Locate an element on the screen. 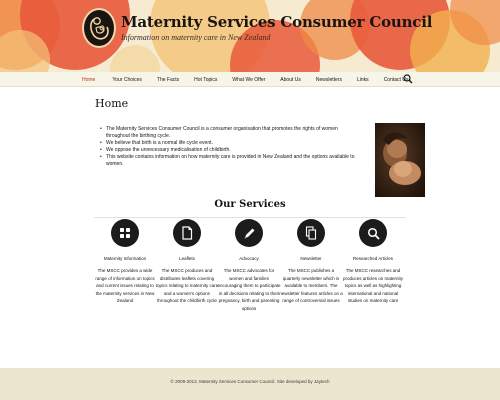  nav-item-home: Home is located at coordinates (88, 80).